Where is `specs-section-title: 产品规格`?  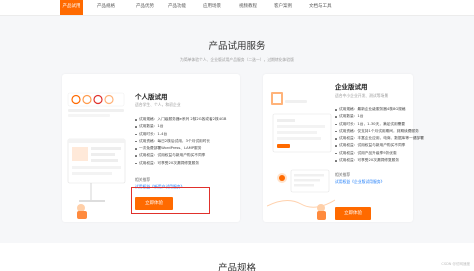 specs-section-title: 产品规格 is located at coordinates (236, 267).